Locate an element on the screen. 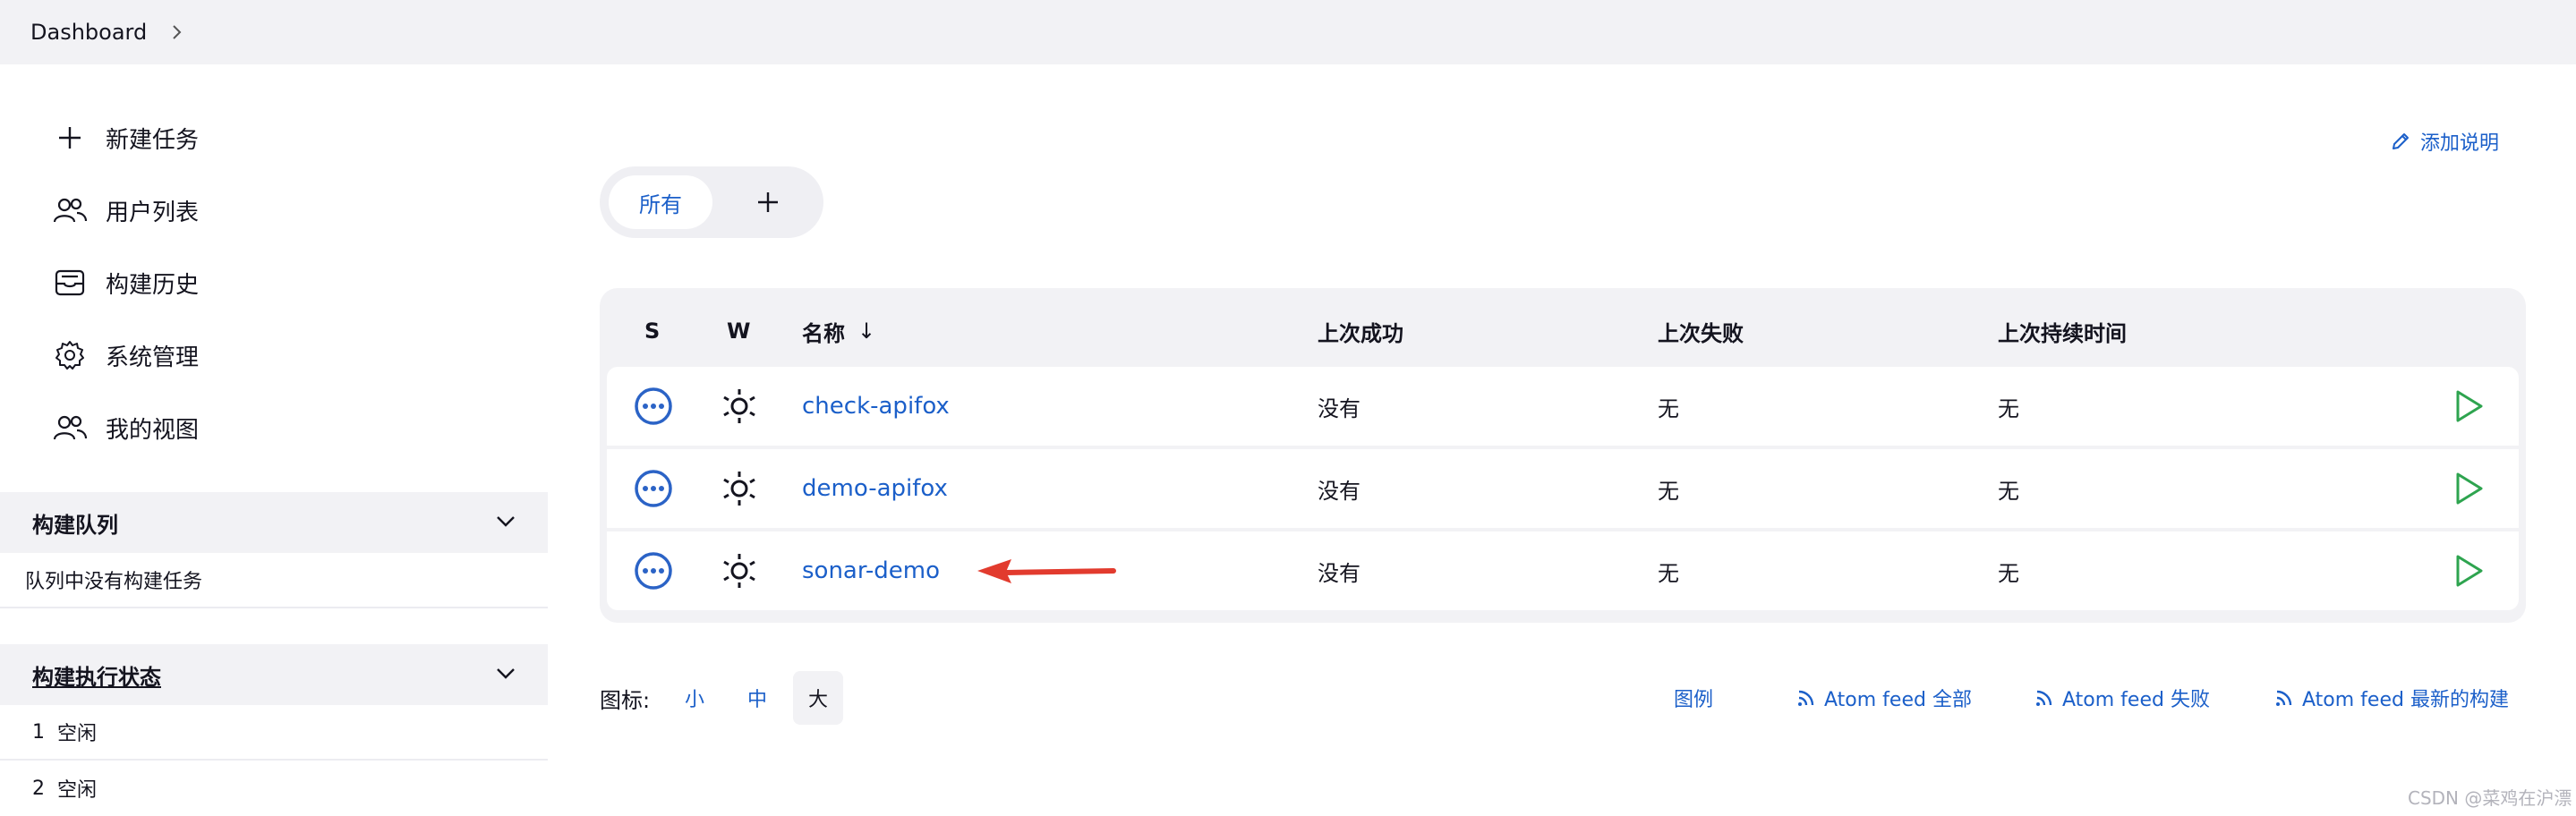 The width and height of the screenshot is (2576, 816). watermark: CSDN @菜鸡在沪漂 is located at coordinates (2490, 798).